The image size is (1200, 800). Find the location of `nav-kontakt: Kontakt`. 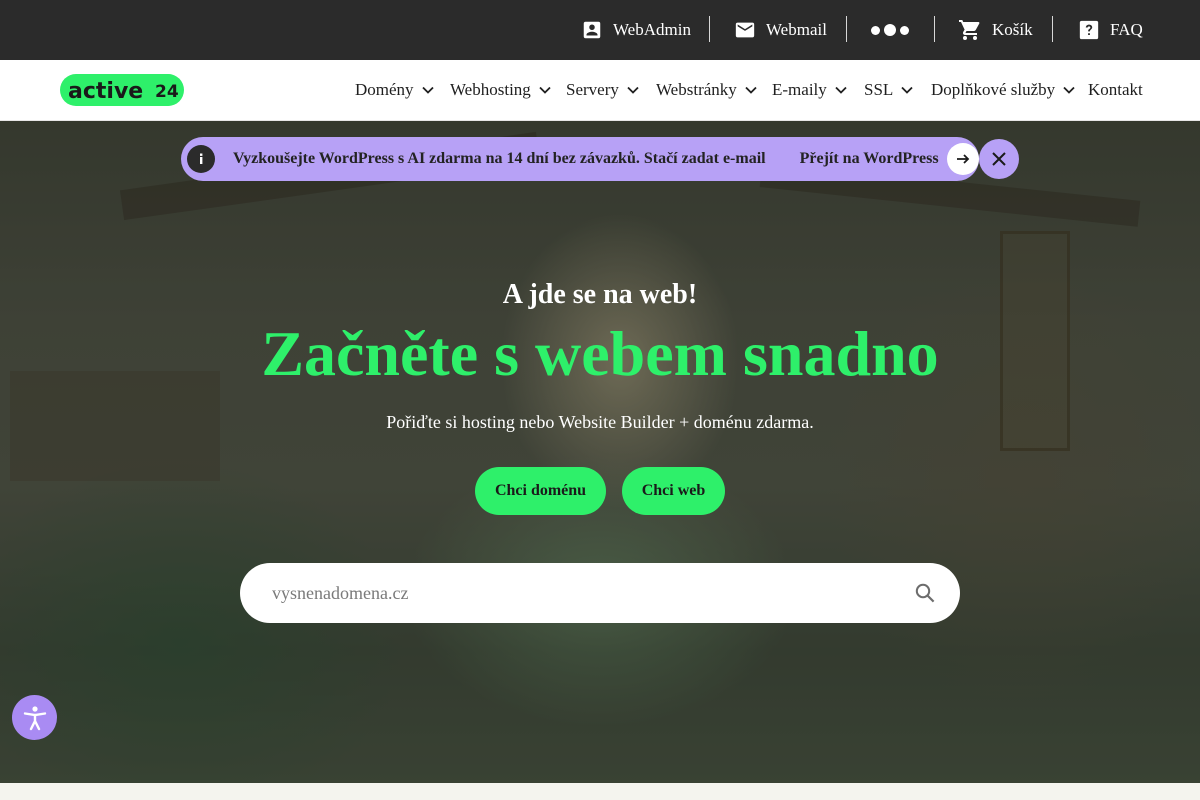

nav-kontakt: Kontakt is located at coordinates (1115, 90).